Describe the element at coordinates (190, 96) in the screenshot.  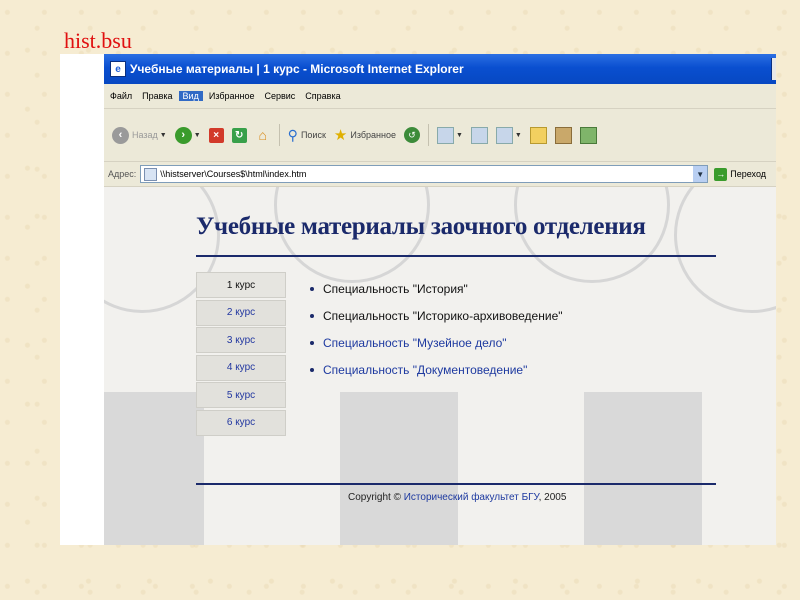
I see `menu-view: Вид` at that location.